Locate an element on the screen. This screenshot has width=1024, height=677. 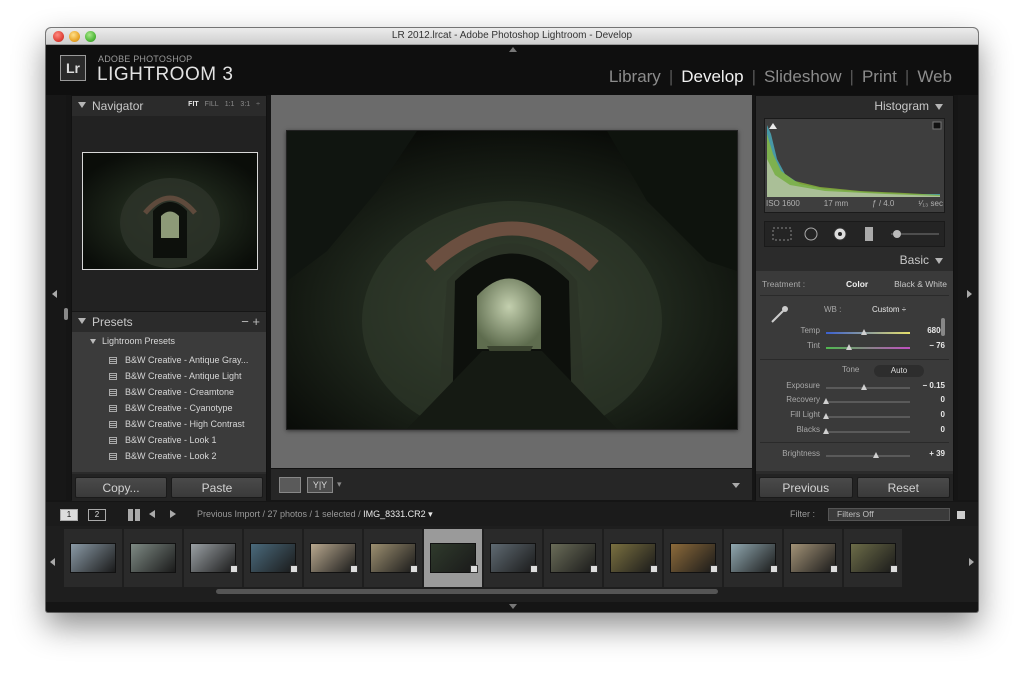
shadow-clipping-icon is located at coordinates (773, 126).